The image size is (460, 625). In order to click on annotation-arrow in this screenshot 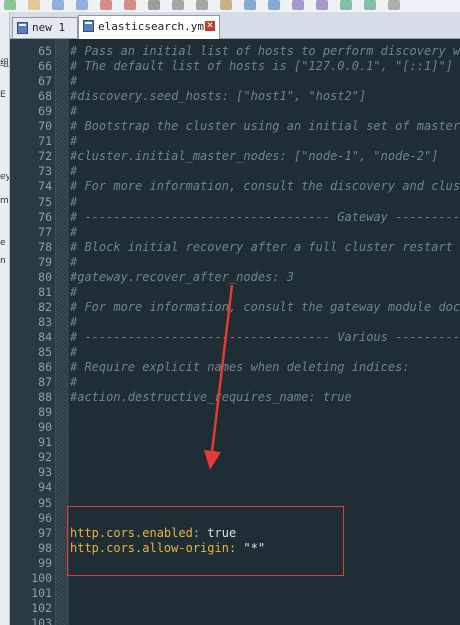, I will do `click(219, 377)`.